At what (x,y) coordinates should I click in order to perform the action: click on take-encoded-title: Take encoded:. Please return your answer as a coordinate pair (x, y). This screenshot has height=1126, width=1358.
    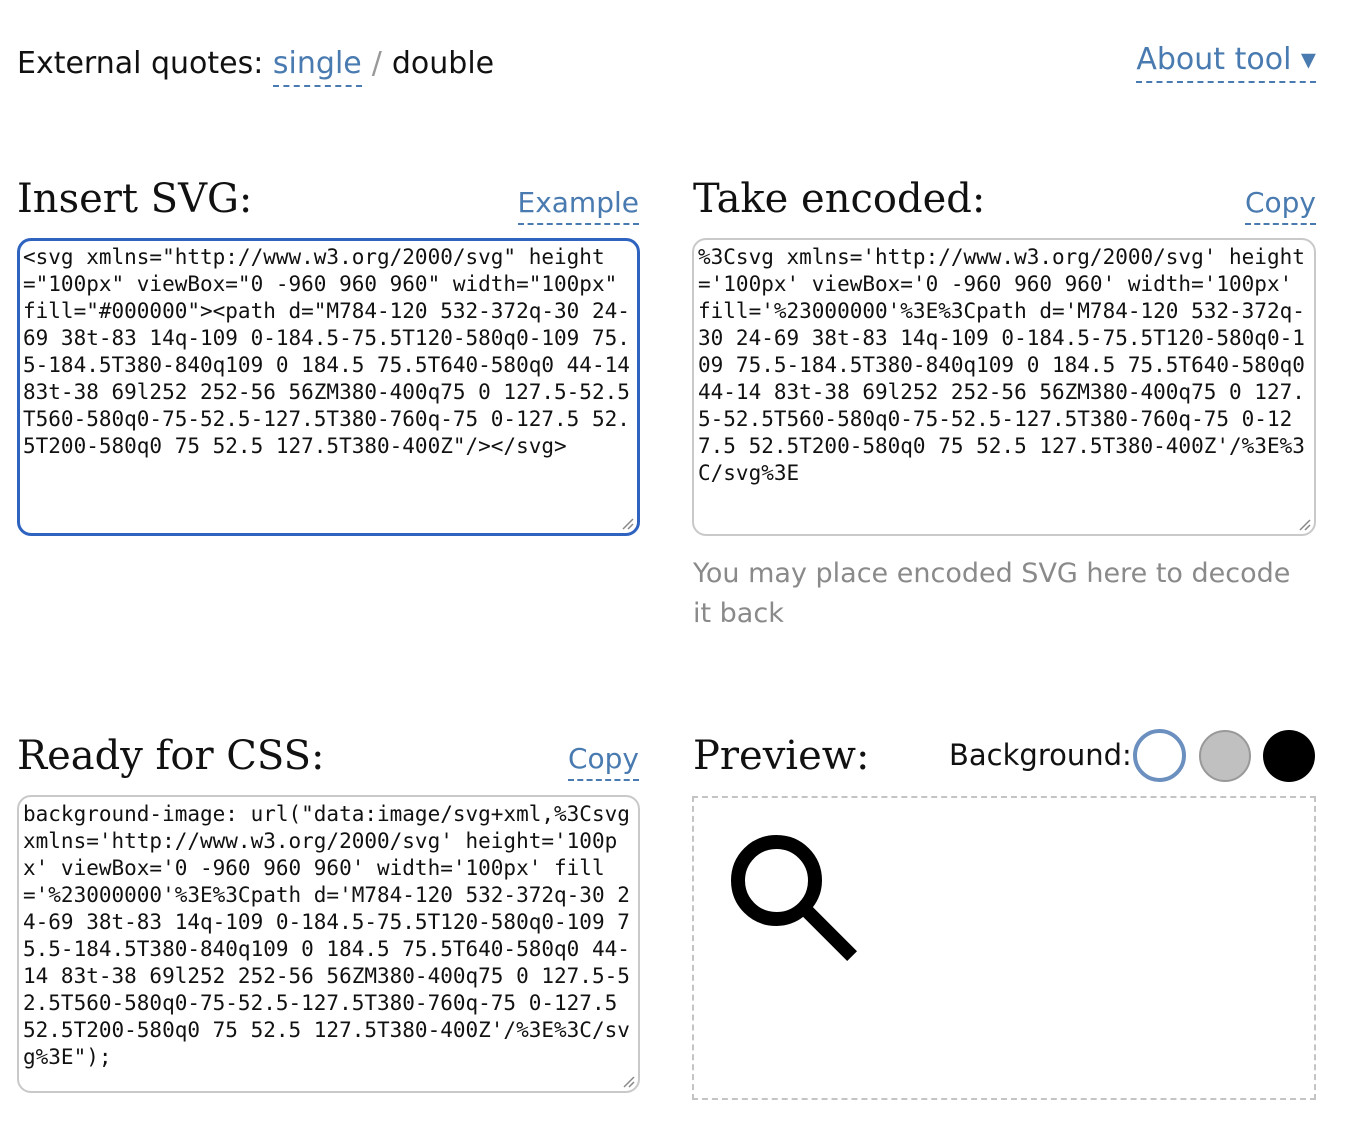
    Looking at the image, I should click on (839, 199).